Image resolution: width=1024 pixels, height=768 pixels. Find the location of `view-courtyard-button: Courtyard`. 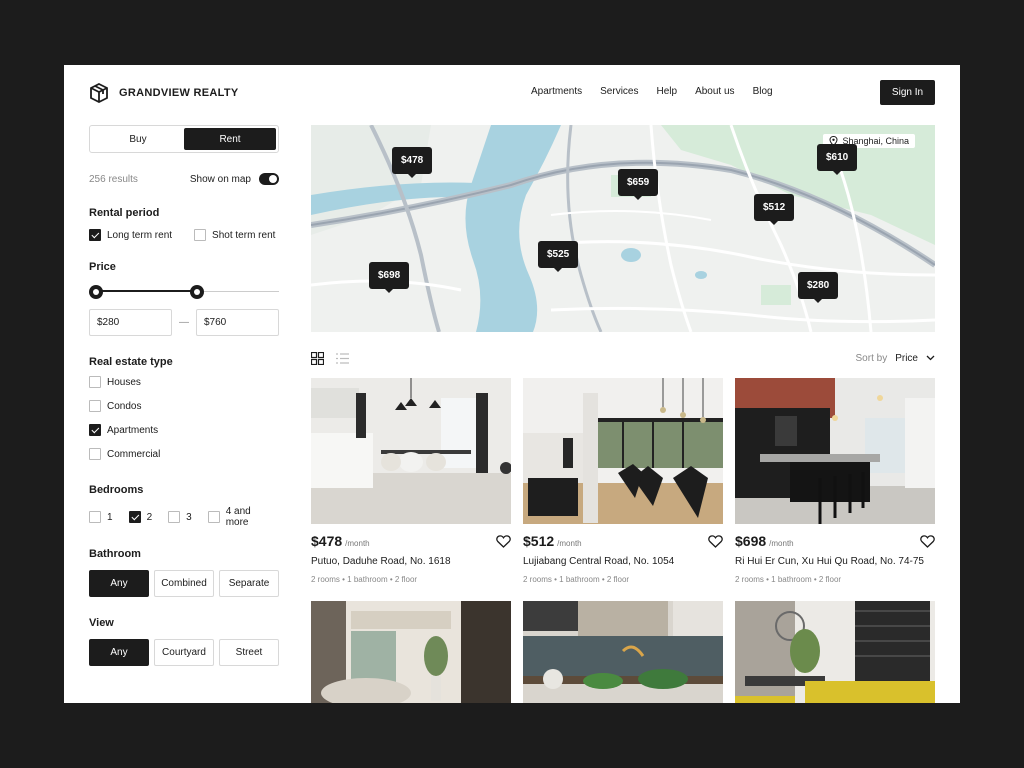

view-courtyard-button: Courtyard is located at coordinates (184, 652).